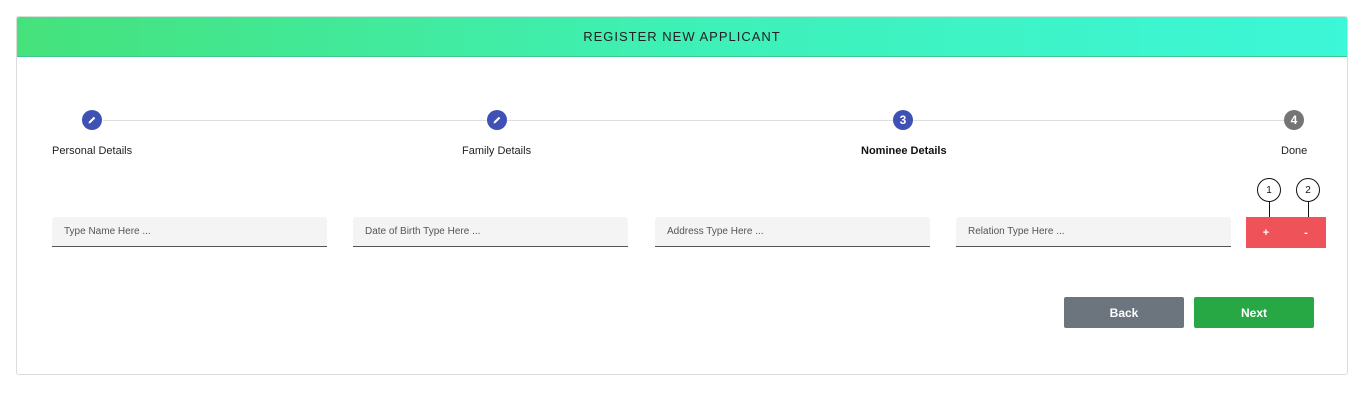 This screenshot has height=410, width=1366. Describe the element at coordinates (1266, 232) in the screenshot. I see `add-nominee-button: +` at that location.